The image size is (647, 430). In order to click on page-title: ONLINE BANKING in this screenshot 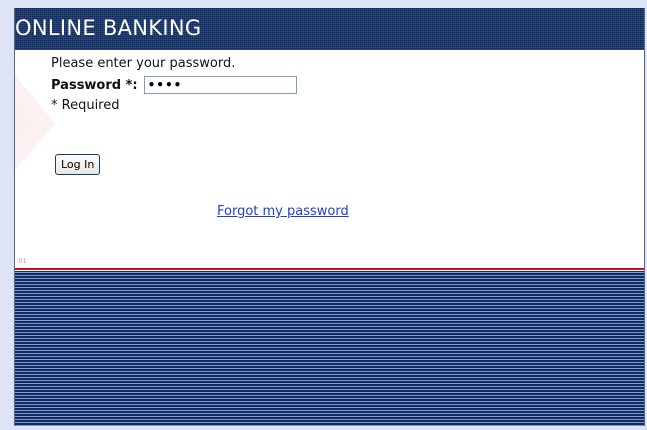, I will do `click(108, 28)`.